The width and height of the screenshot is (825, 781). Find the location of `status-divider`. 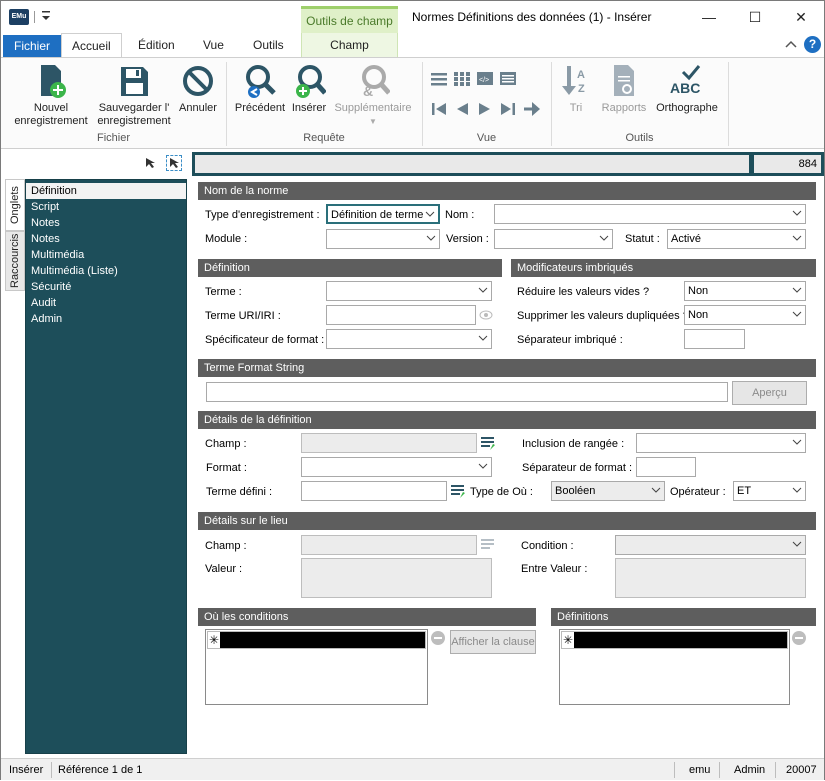

status-divider is located at coordinates (775, 770).